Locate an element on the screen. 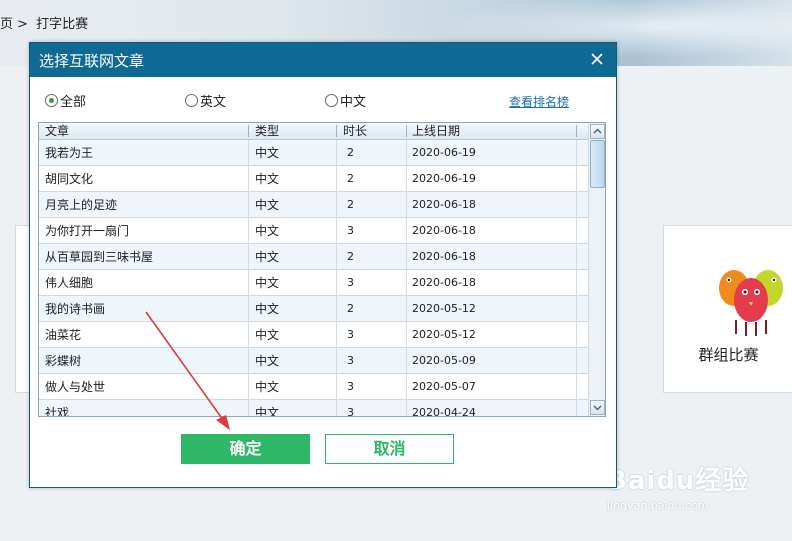  dialog-titlebar: 选择互联网文章 is located at coordinates (323, 60).